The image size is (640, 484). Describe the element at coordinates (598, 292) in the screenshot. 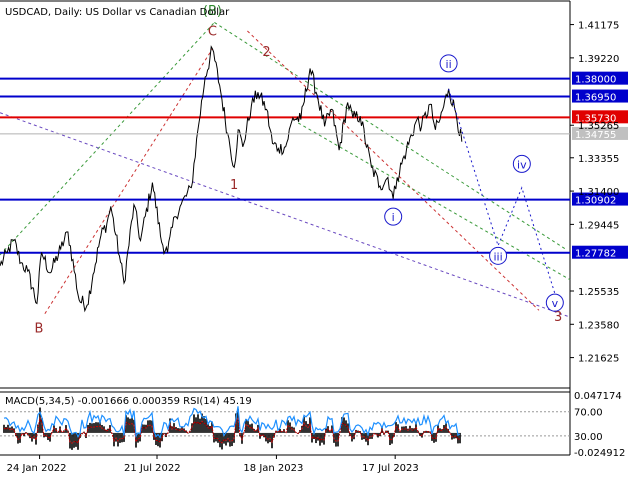

I see `y-tick-label-6: 1.25535` at that location.